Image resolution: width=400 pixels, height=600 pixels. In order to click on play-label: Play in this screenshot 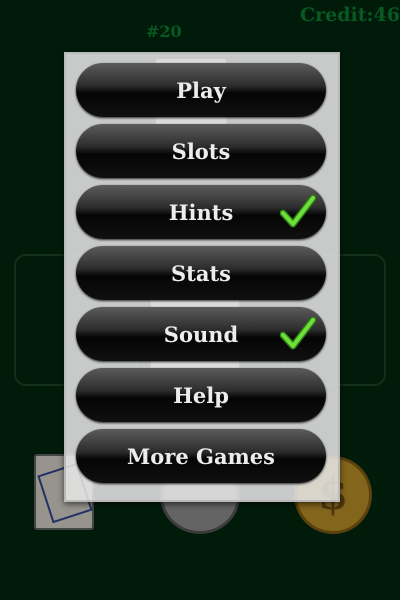, I will do `click(201, 90)`.